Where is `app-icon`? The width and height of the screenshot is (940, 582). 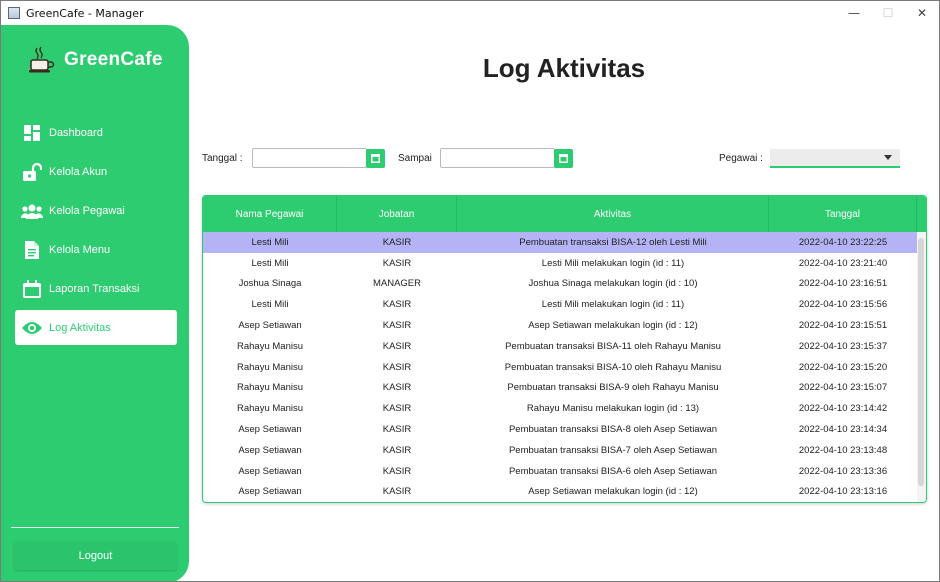
app-icon is located at coordinates (14, 13).